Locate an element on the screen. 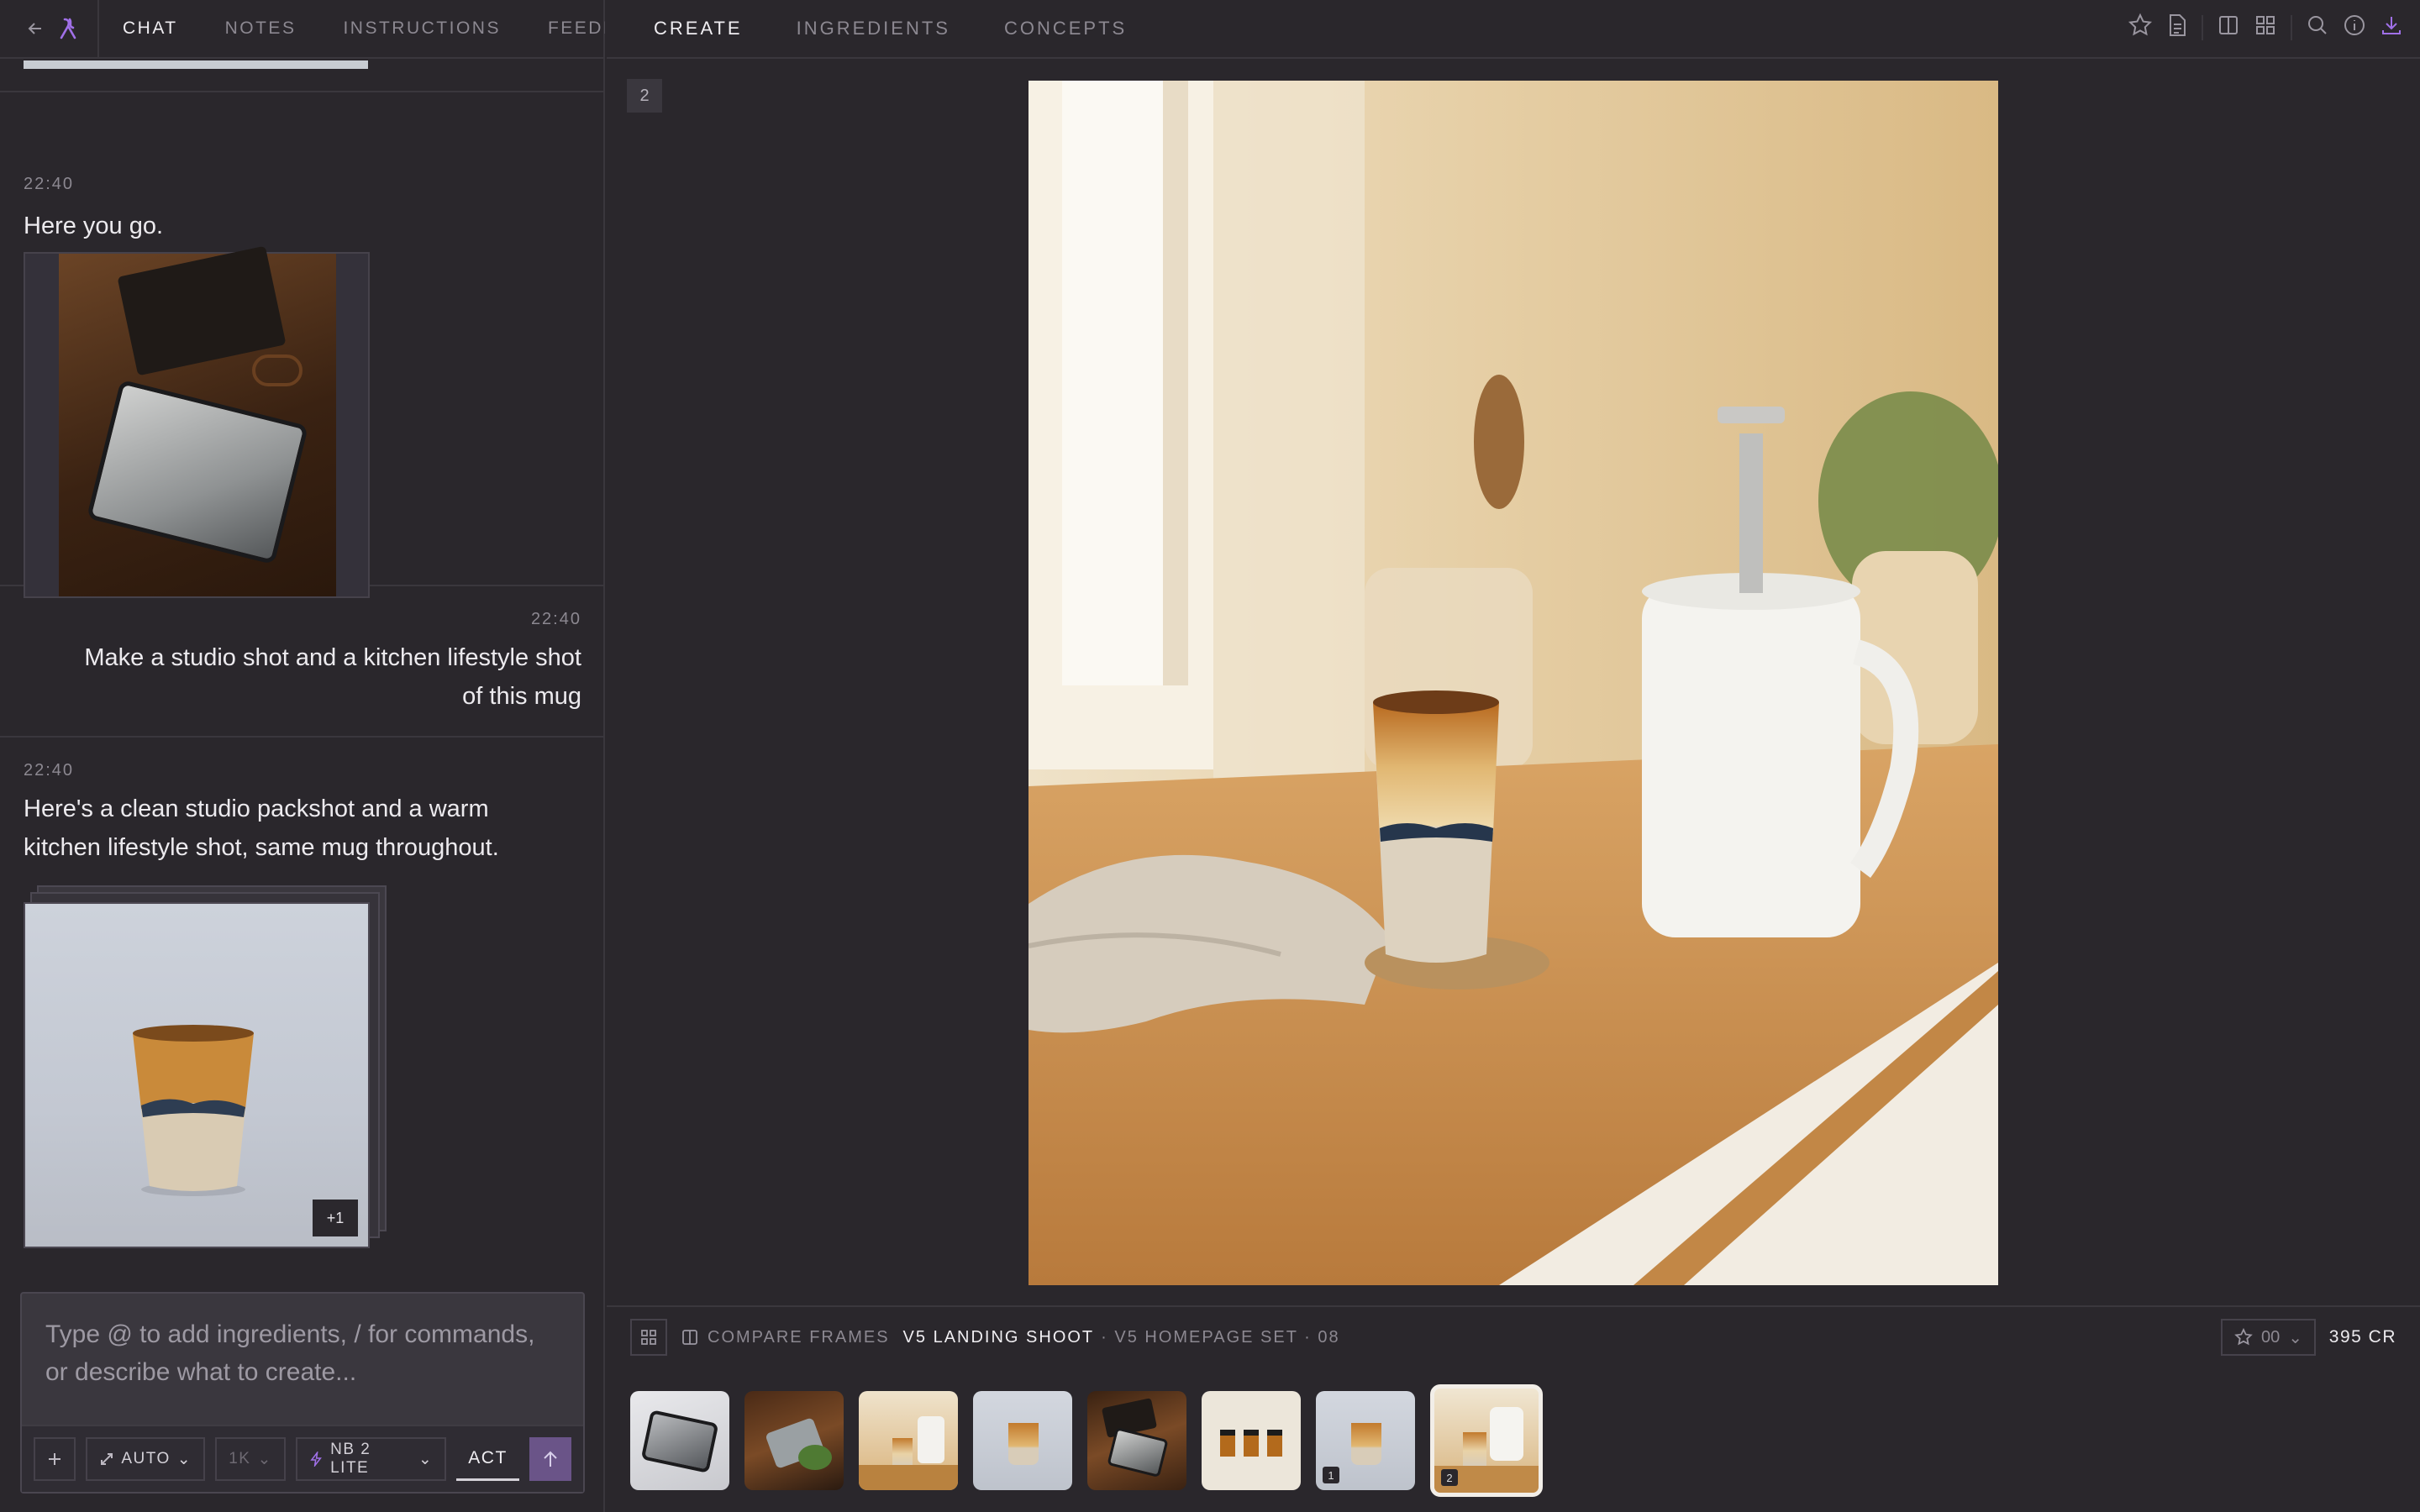 This screenshot has width=2420, height=1512. compare-frames-label: COMPARE FRAMES is located at coordinates (799, 1337).